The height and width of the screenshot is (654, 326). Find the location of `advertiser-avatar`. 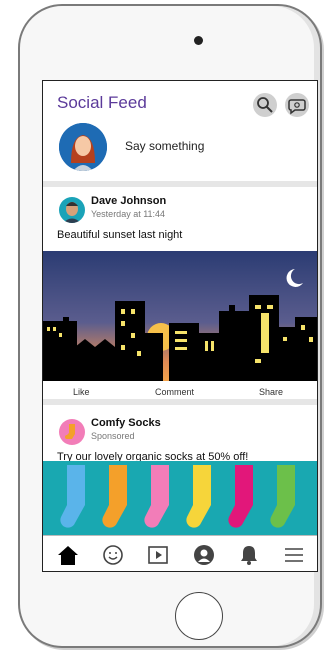

advertiser-avatar is located at coordinates (72, 432).